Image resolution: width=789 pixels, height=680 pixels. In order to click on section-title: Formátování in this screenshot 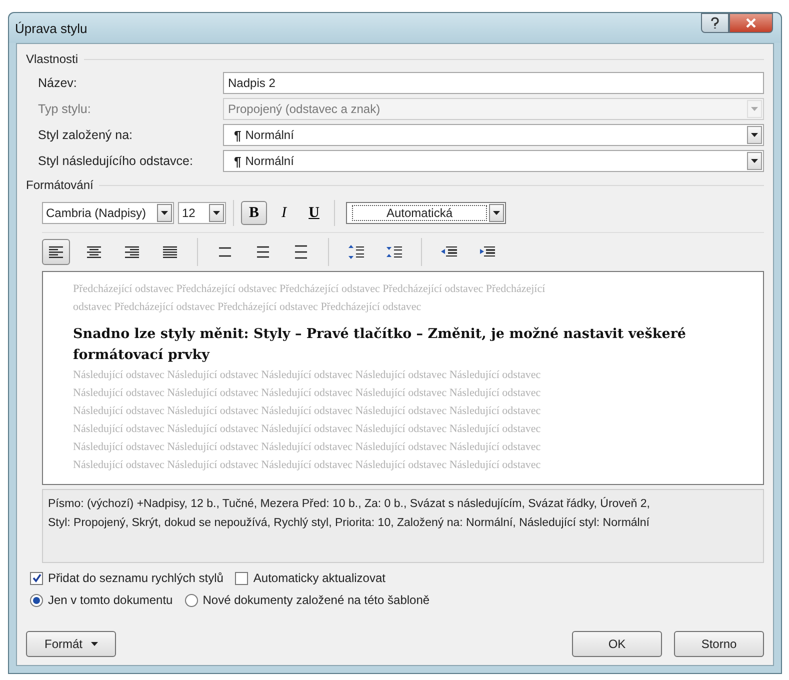, I will do `click(60, 185)`.